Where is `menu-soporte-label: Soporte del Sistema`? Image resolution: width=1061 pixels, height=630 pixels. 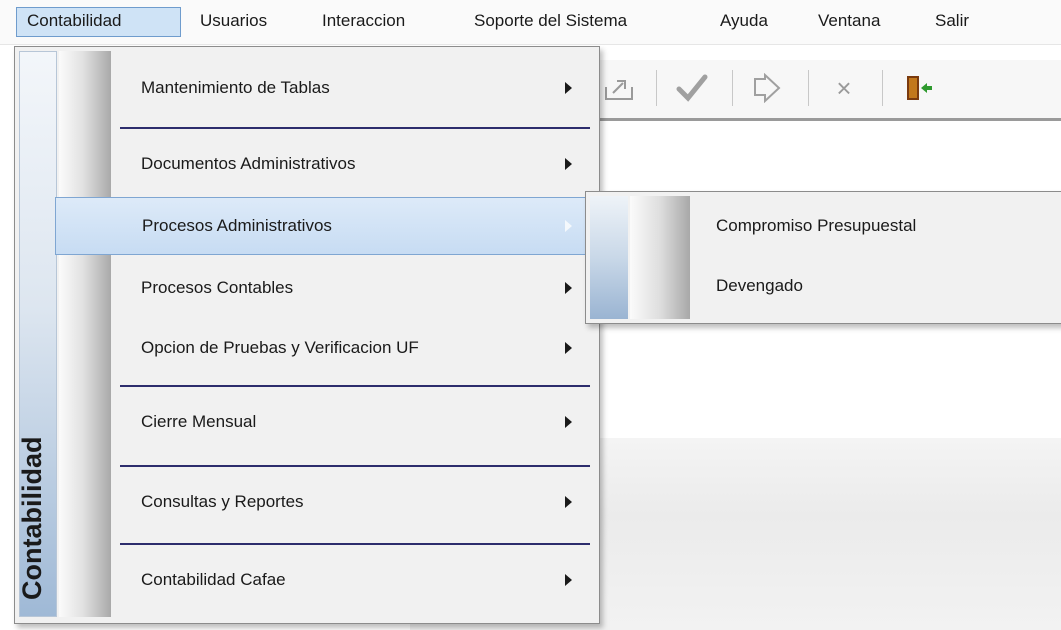
menu-soporte-label: Soporte del Sistema is located at coordinates (551, 20).